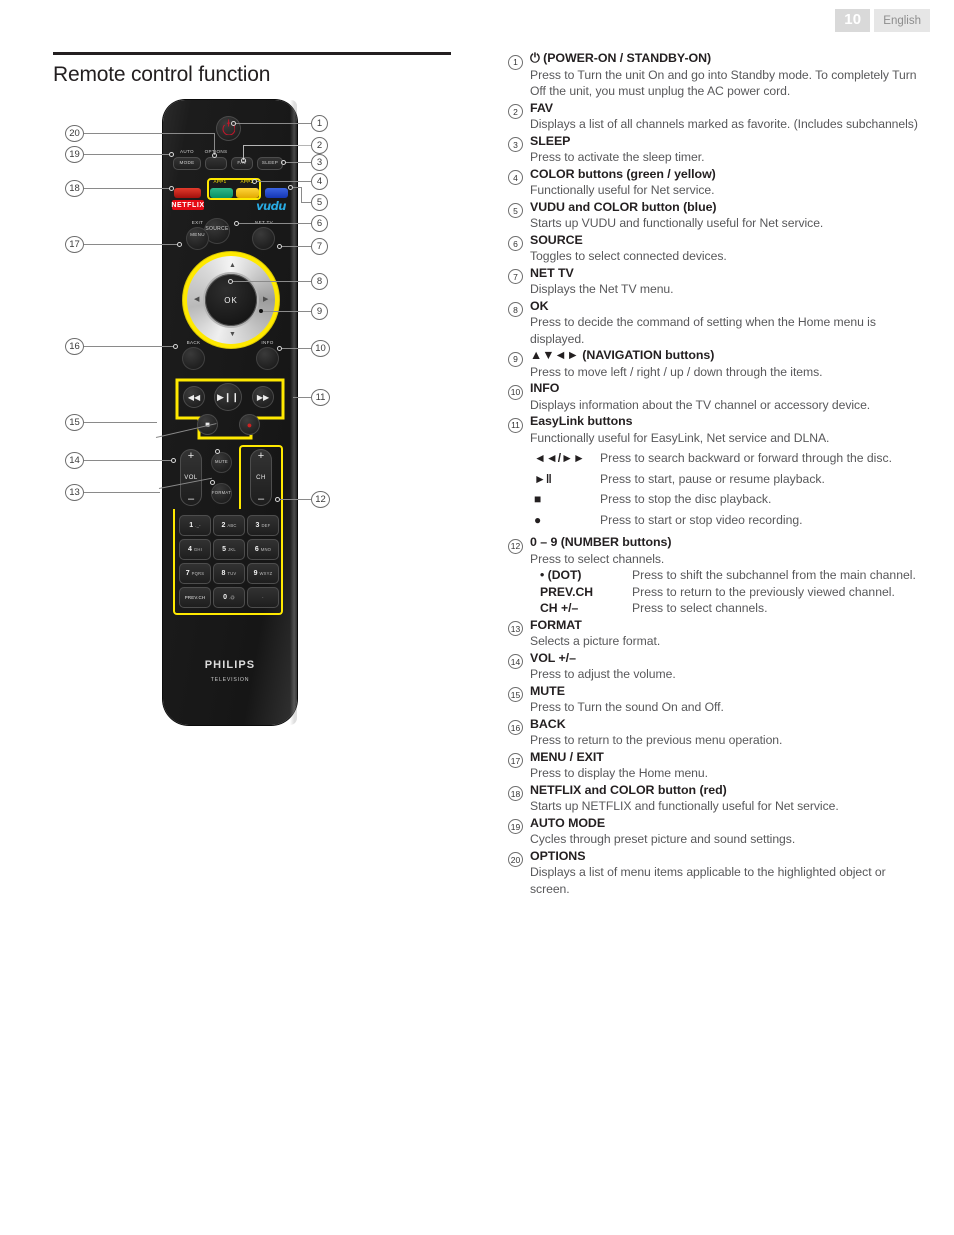 The height and width of the screenshot is (1235, 954). What do you see at coordinates (319, 181) in the screenshot?
I see `callout-4: 4` at bounding box center [319, 181].